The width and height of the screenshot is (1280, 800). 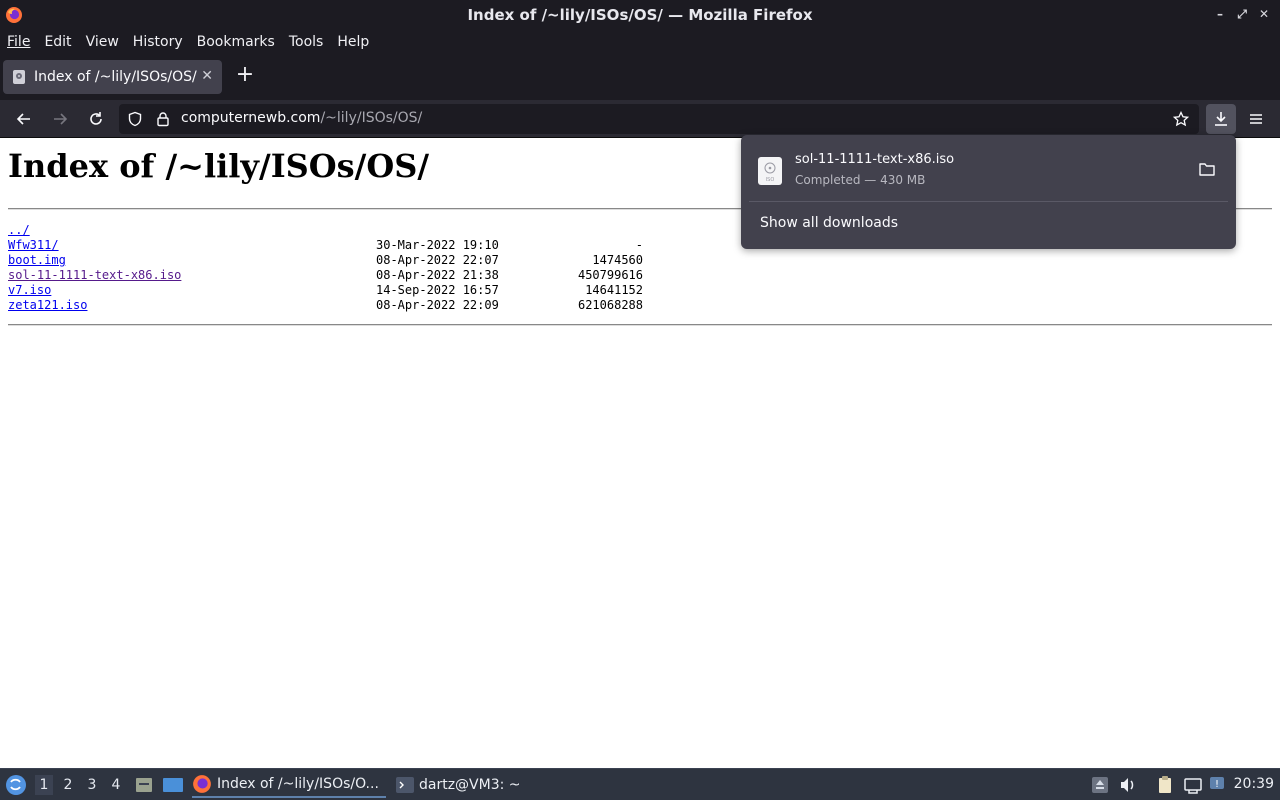 I want to click on clock: 20:39, so click(x=1254, y=784).